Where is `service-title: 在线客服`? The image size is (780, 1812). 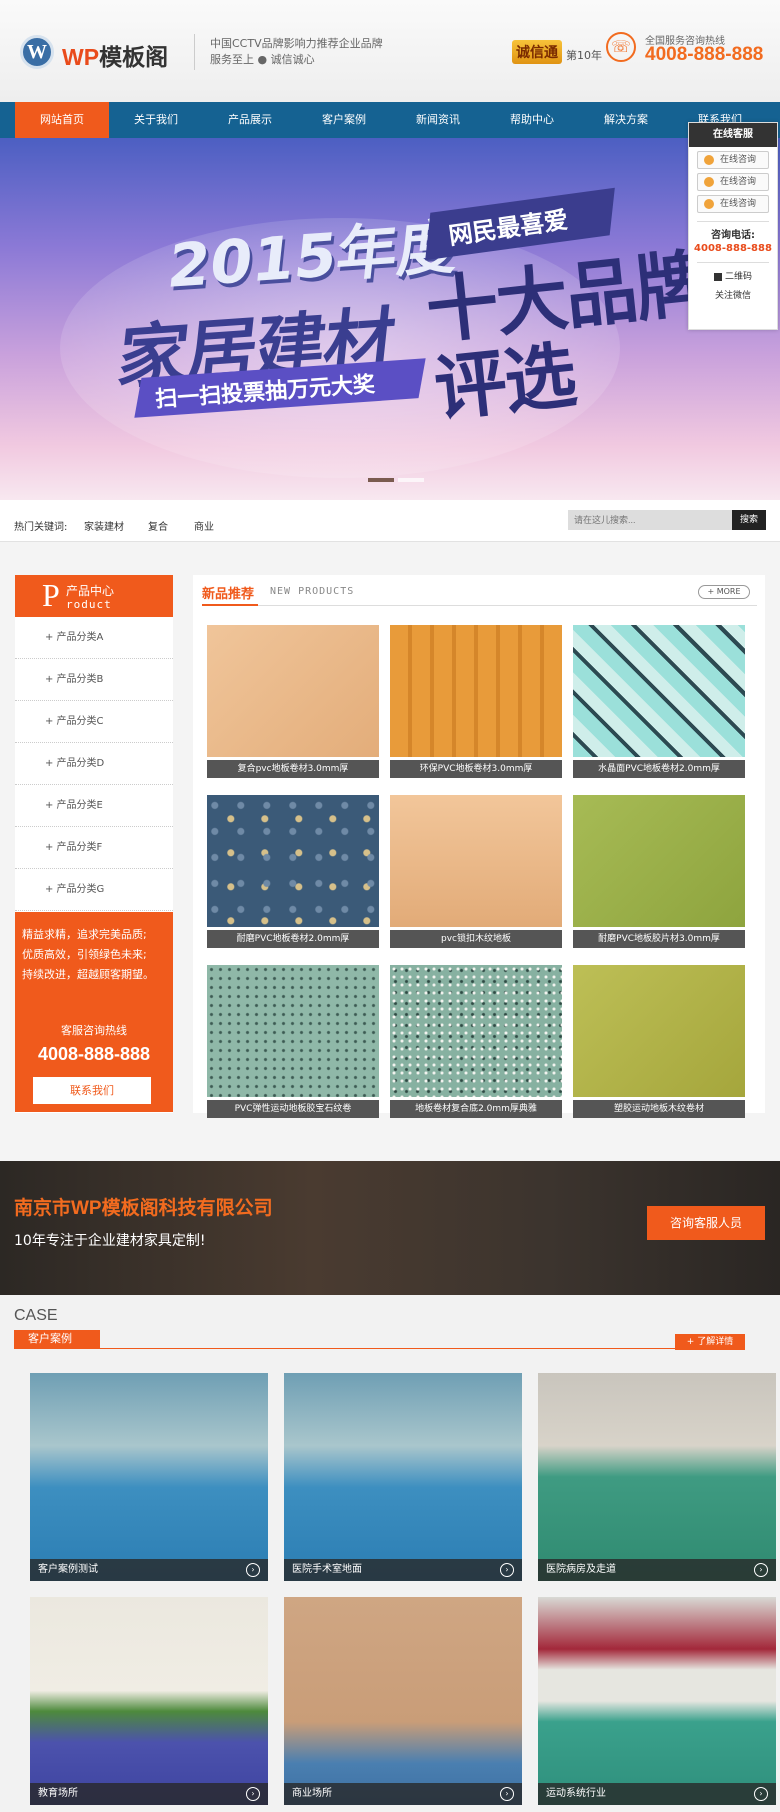
service-title: 在线客服 is located at coordinates (733, 135).